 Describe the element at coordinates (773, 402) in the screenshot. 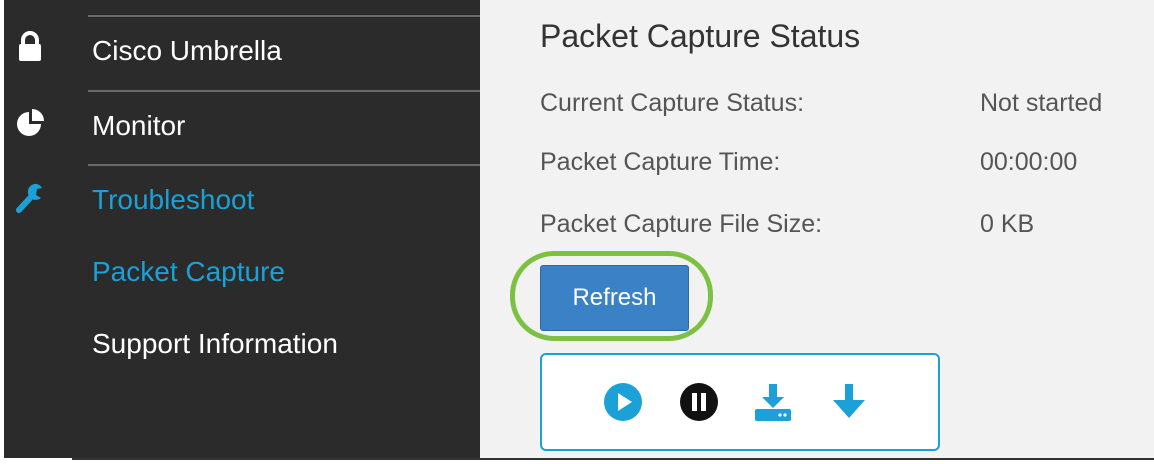

I see `download-to-device-icon` at that location.